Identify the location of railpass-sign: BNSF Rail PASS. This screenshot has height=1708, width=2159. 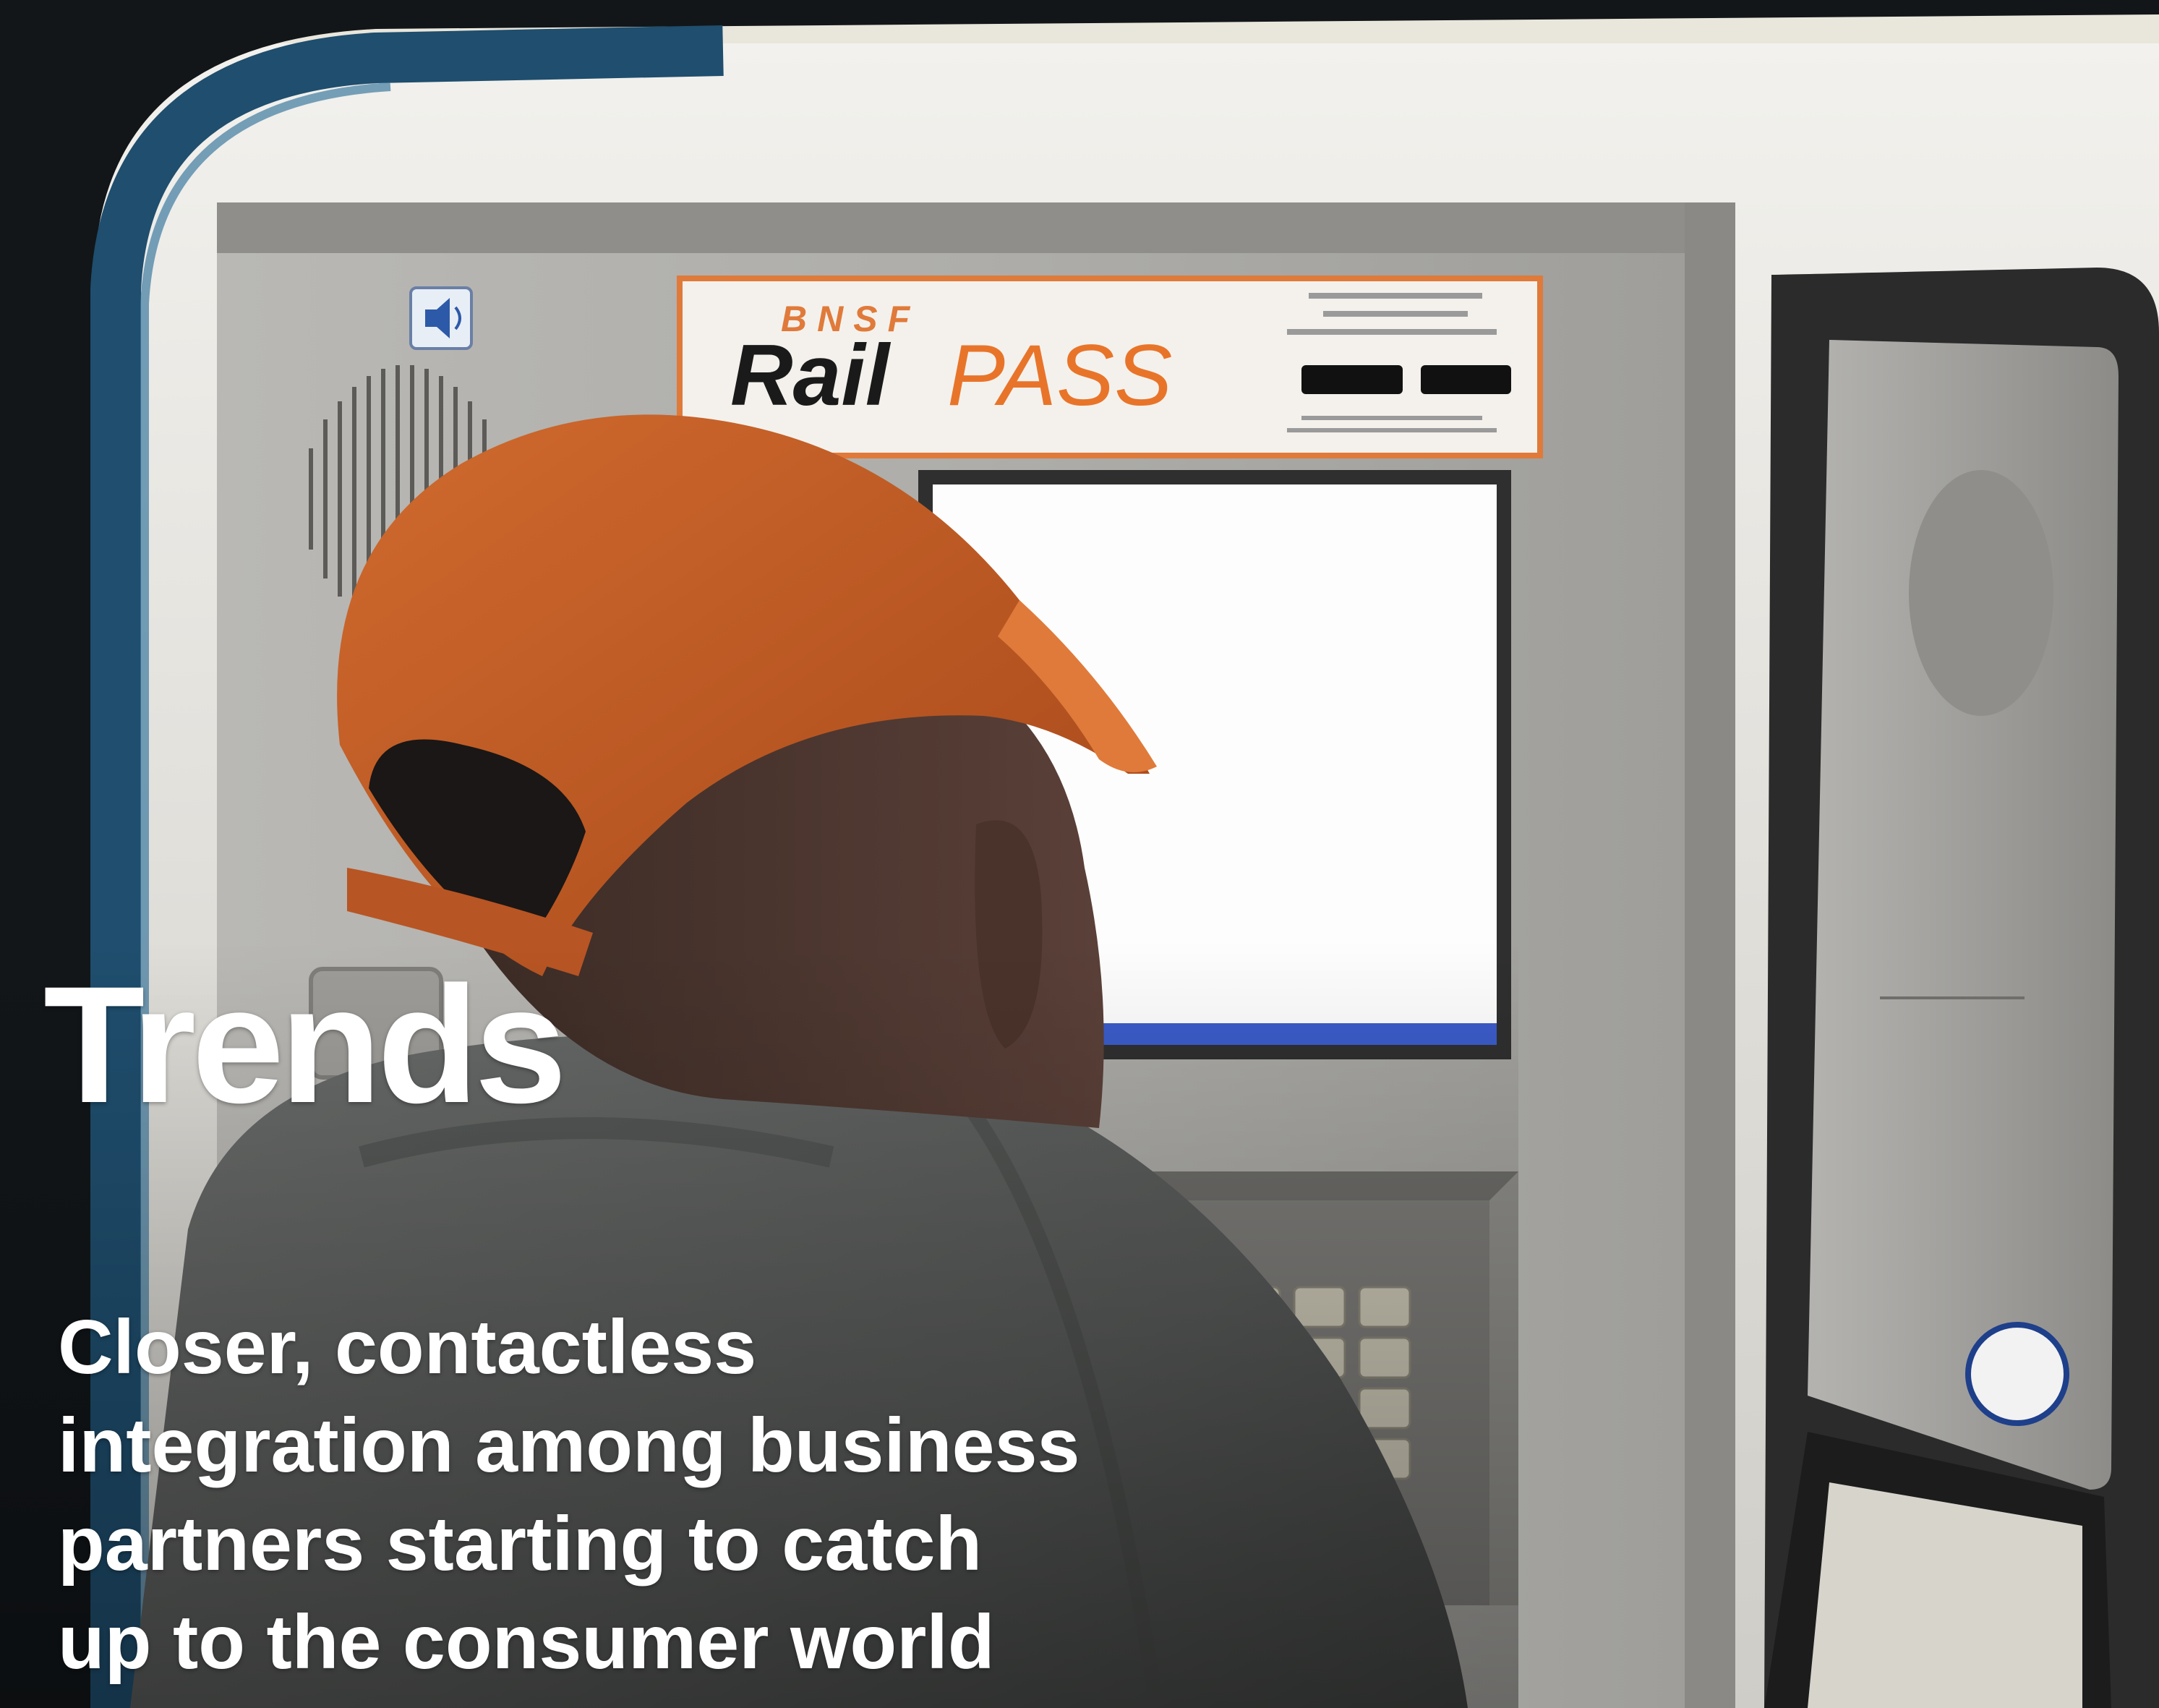
(1110, 367).